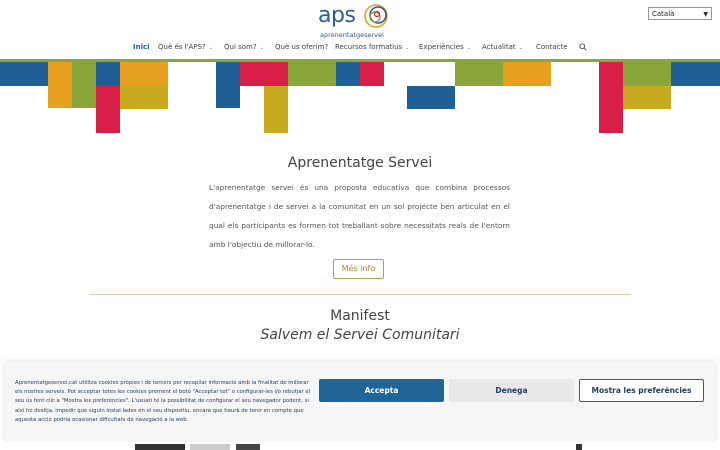  What do you see at coordinates (381, 390) in the screenshot?
I see `accept-cookies-button: Accepta` at bounding box center [381, 390].